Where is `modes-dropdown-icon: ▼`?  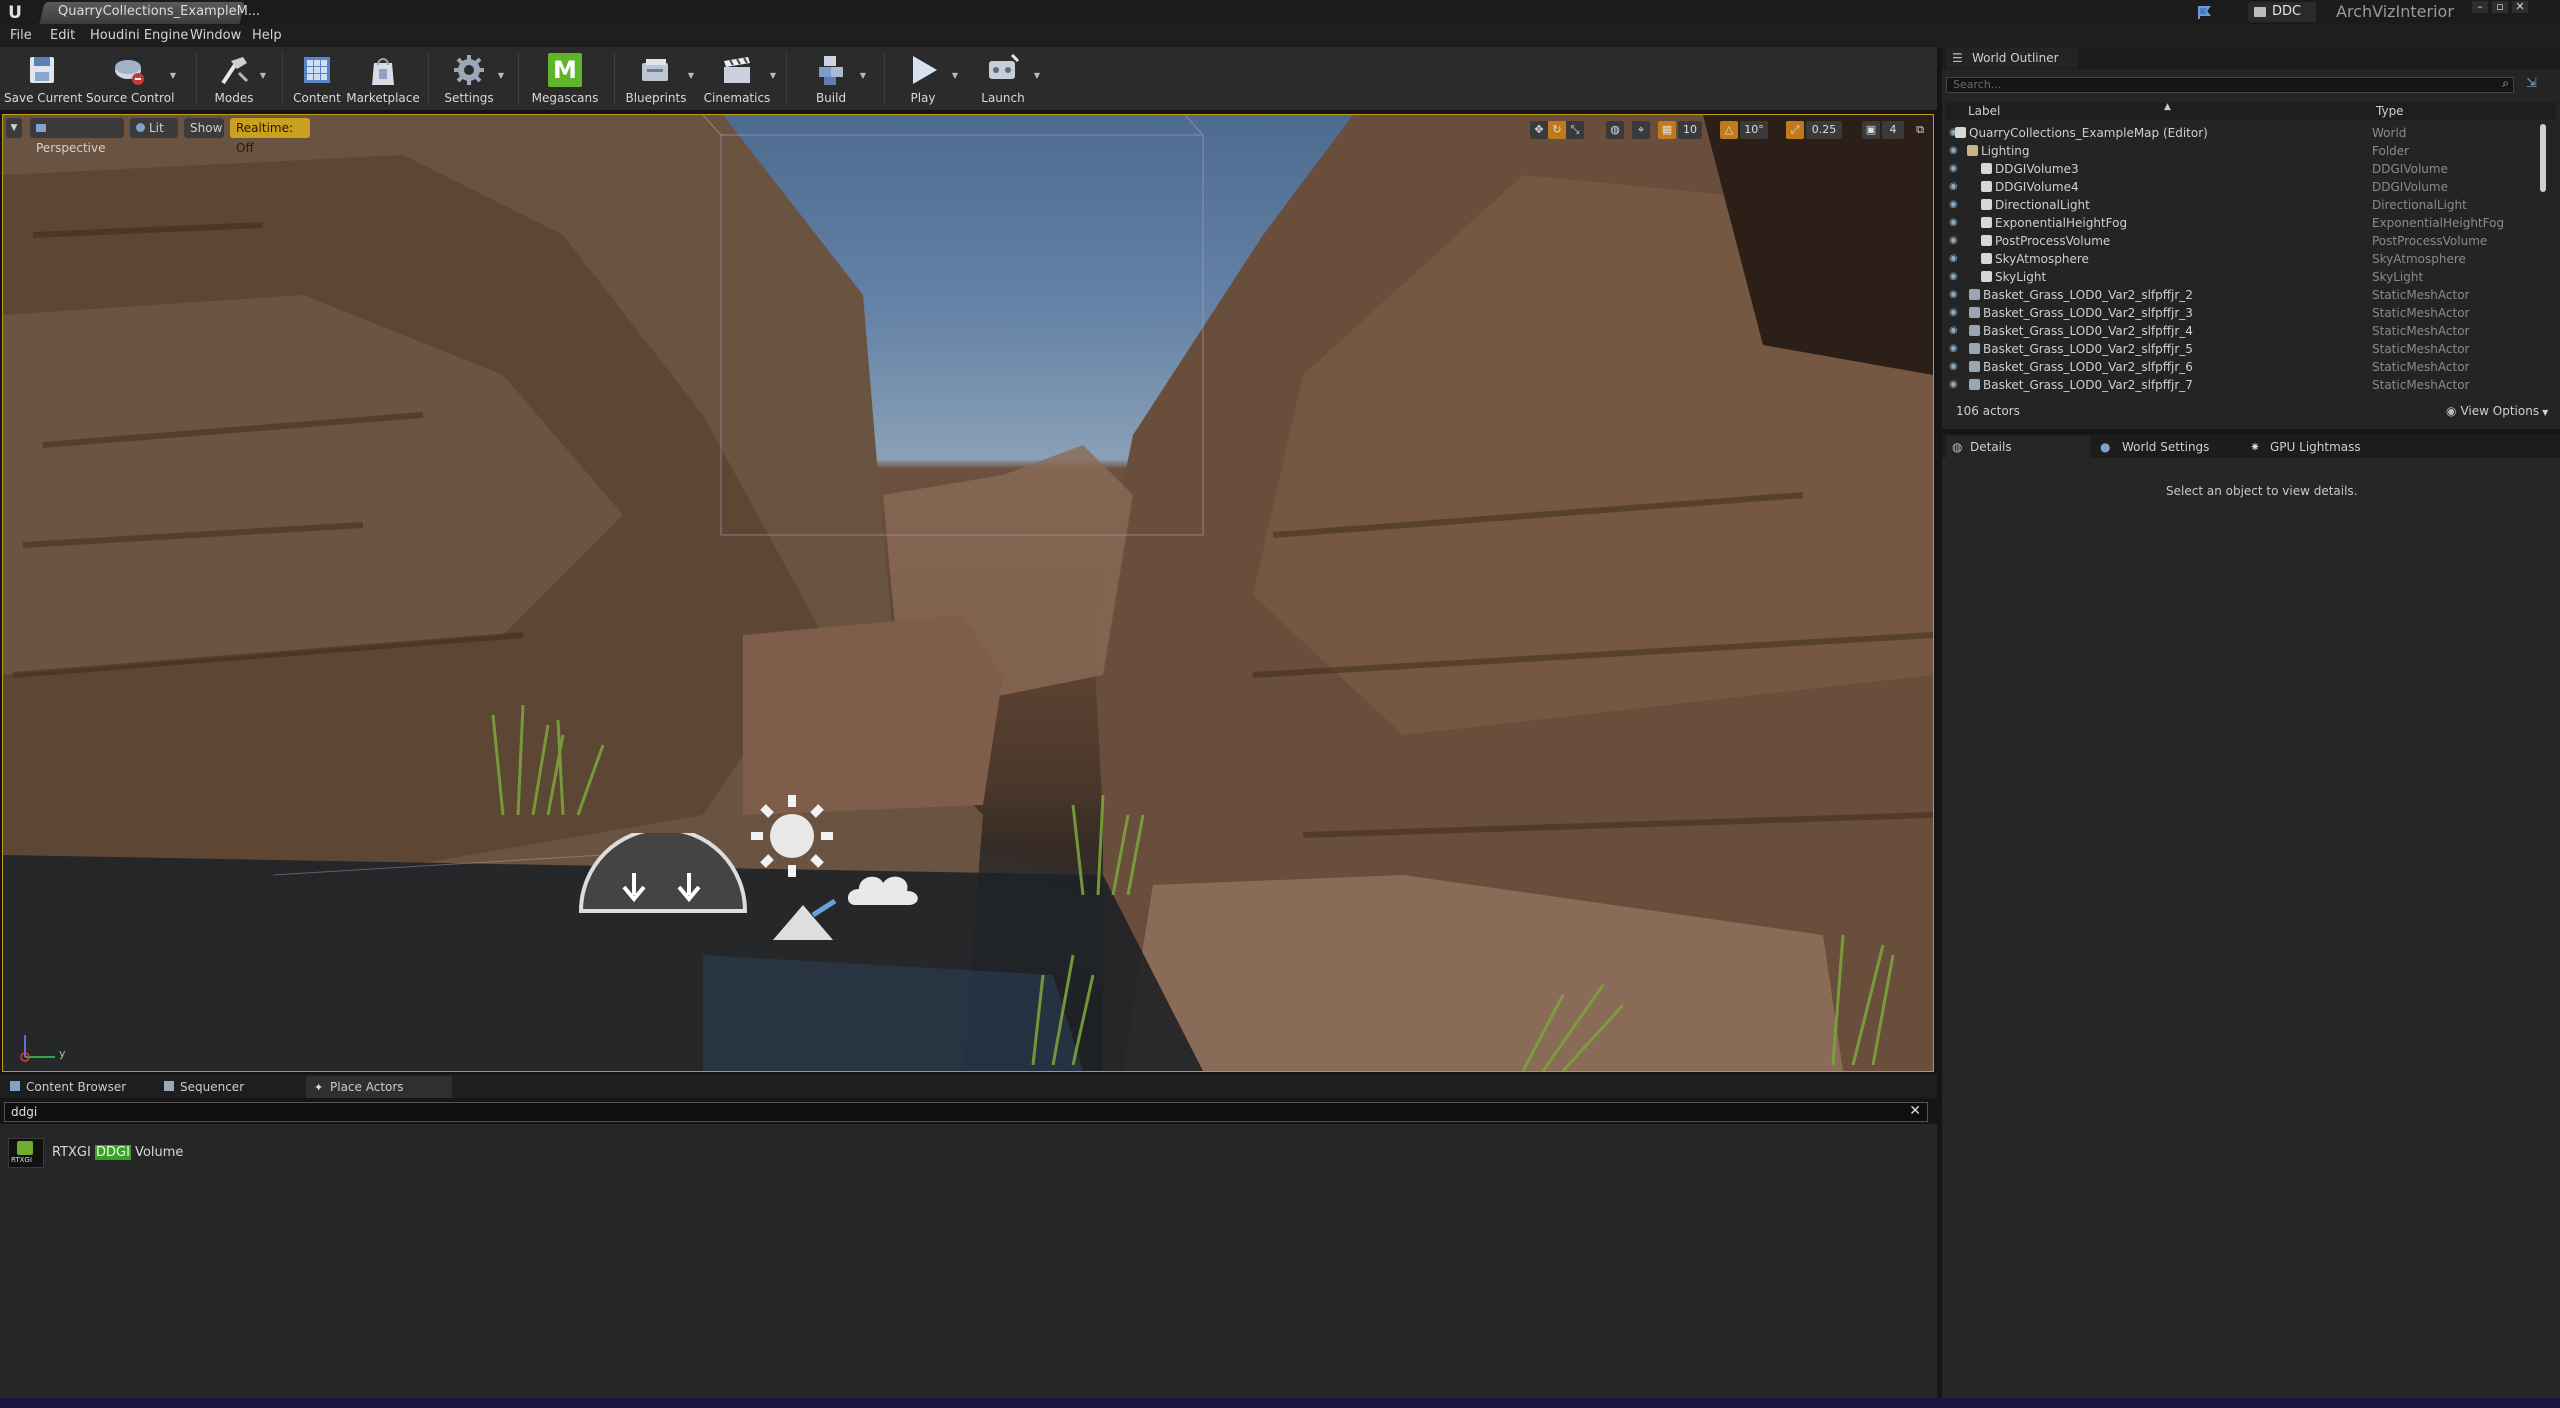
modes-dropdown-icon: ▼ is located at coordinates (263, 75).